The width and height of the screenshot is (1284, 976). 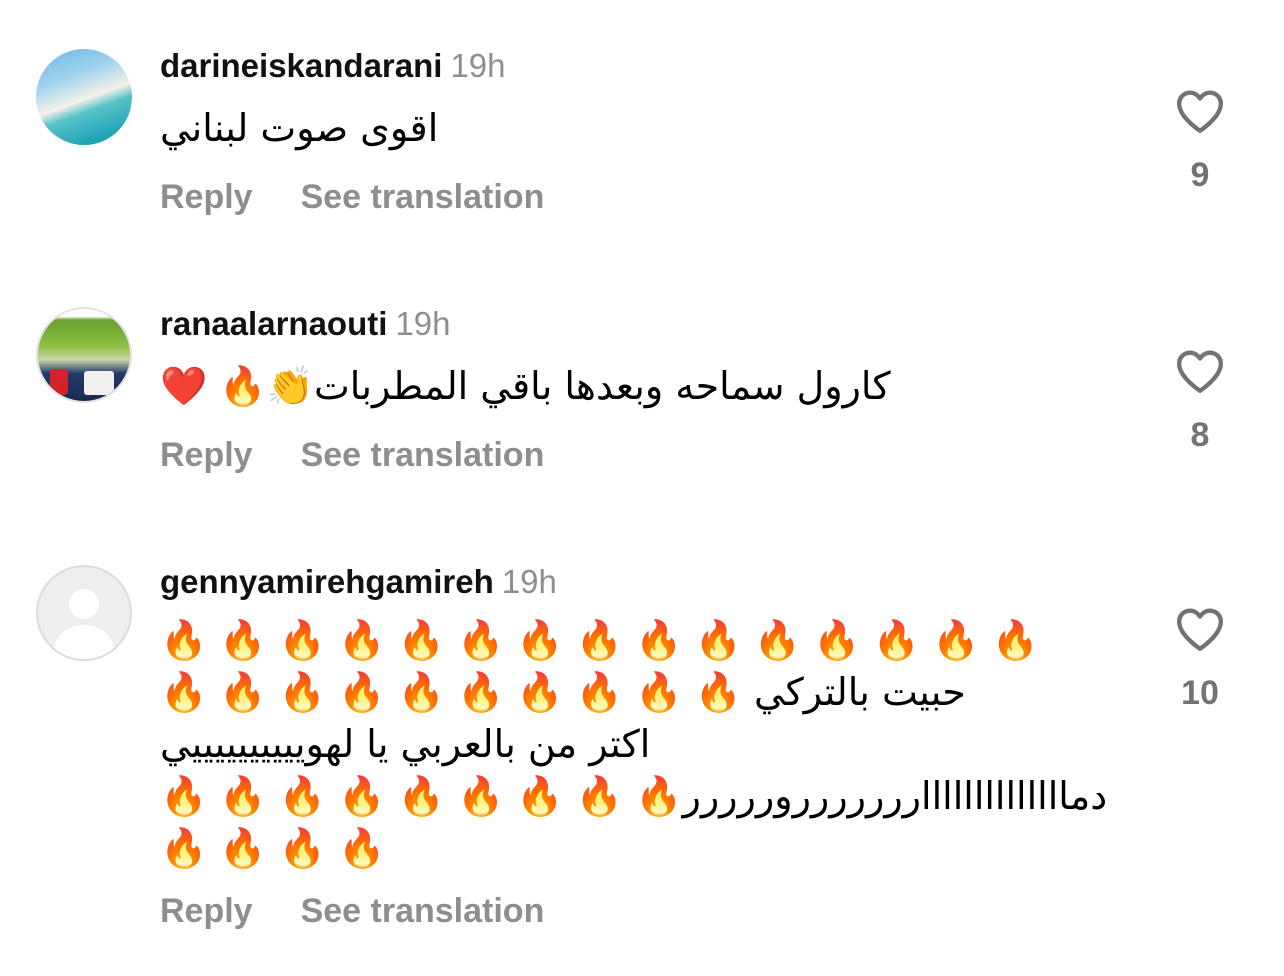 What do you see at coordinates (1200, 401) in the screenshot?
I see `like-control: 8` at bounding box center [1200, 401].